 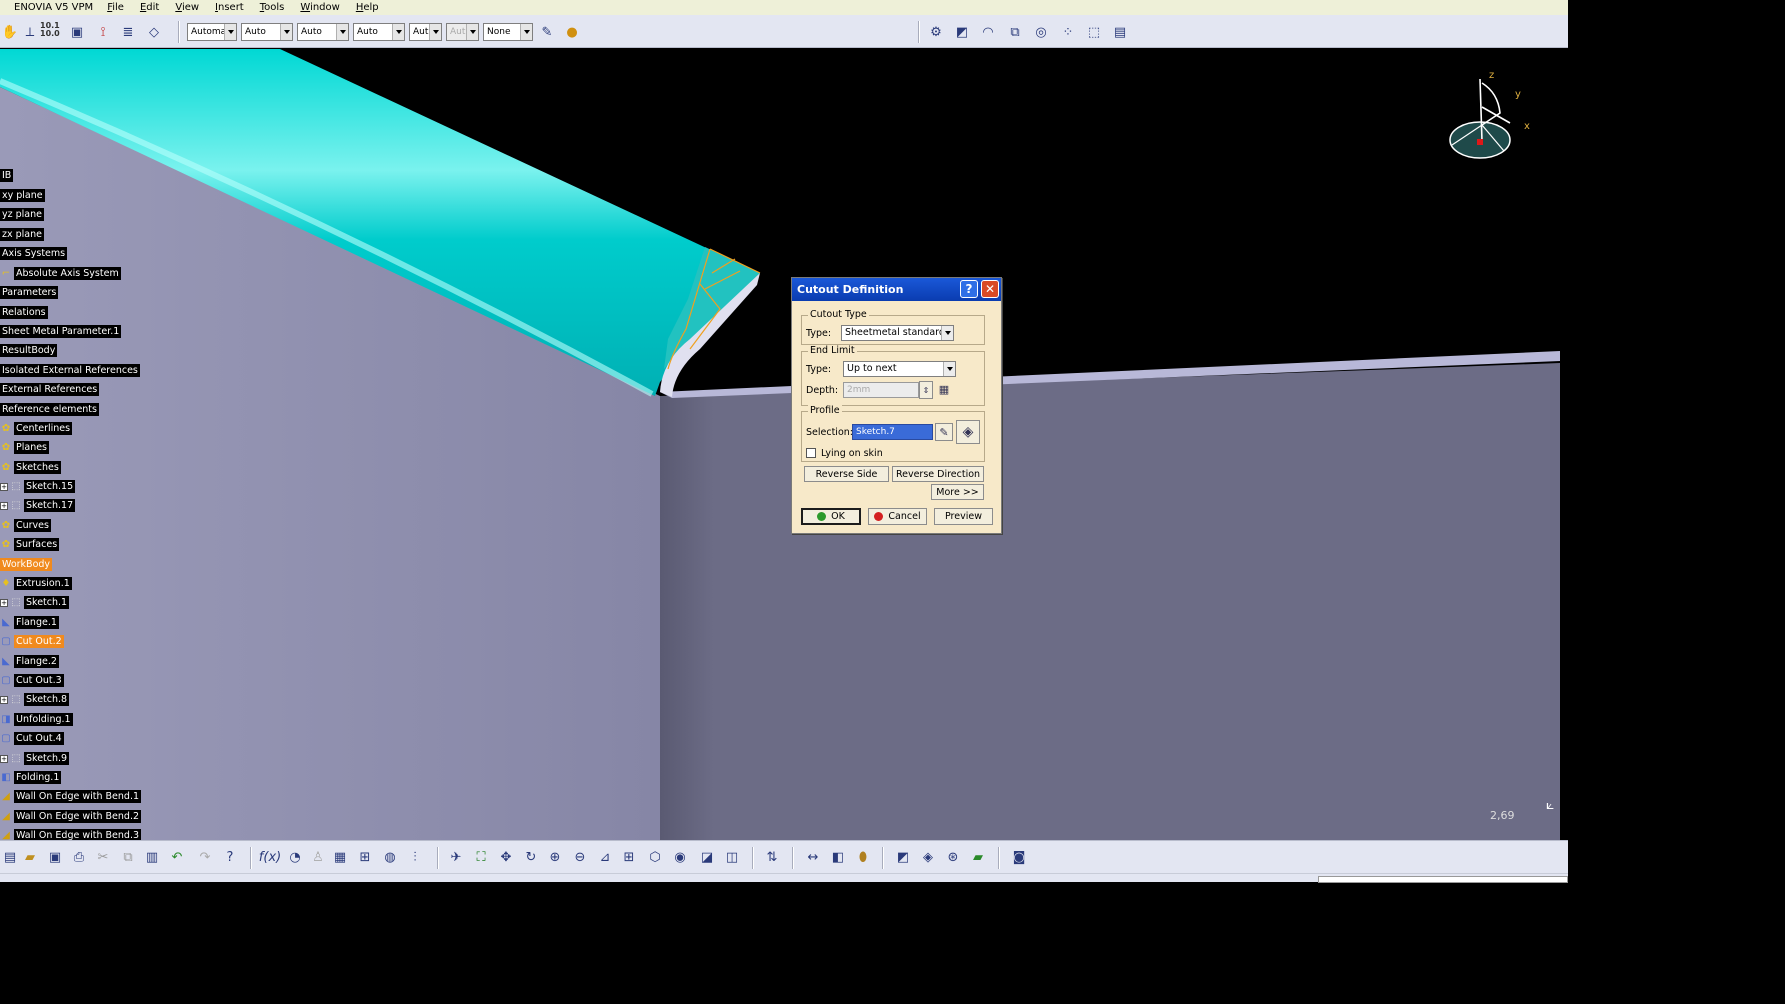 What do you see at coordinates (32, 680) in the screenshot?
I see `tree-item: ▢ Cut Out.3` at bounding box center [32, 680].